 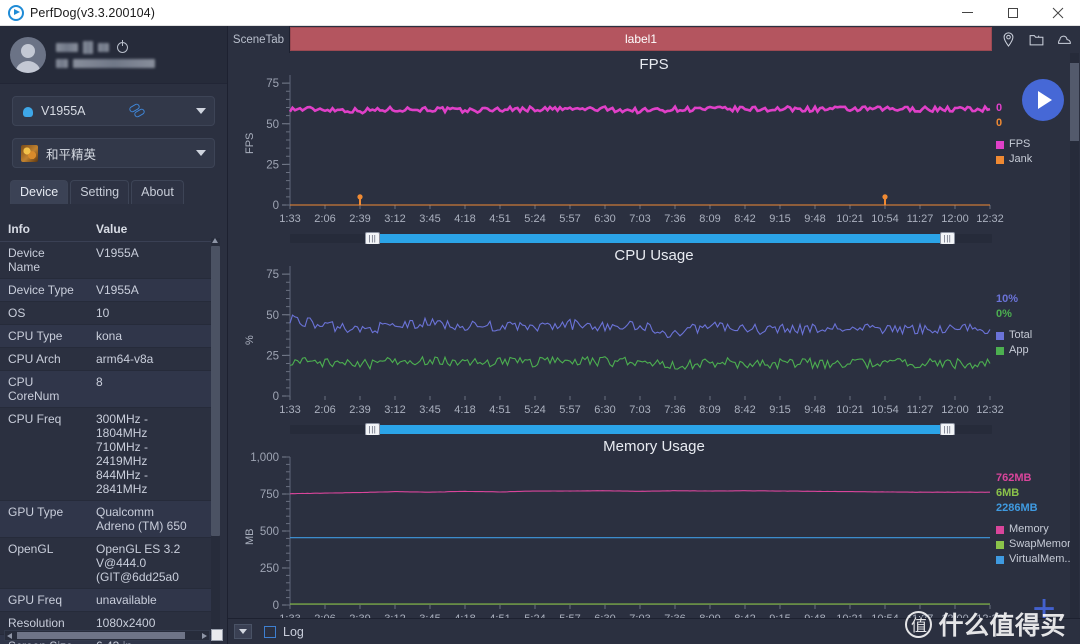 I want to click on avatar, so click(x=28, y=54).